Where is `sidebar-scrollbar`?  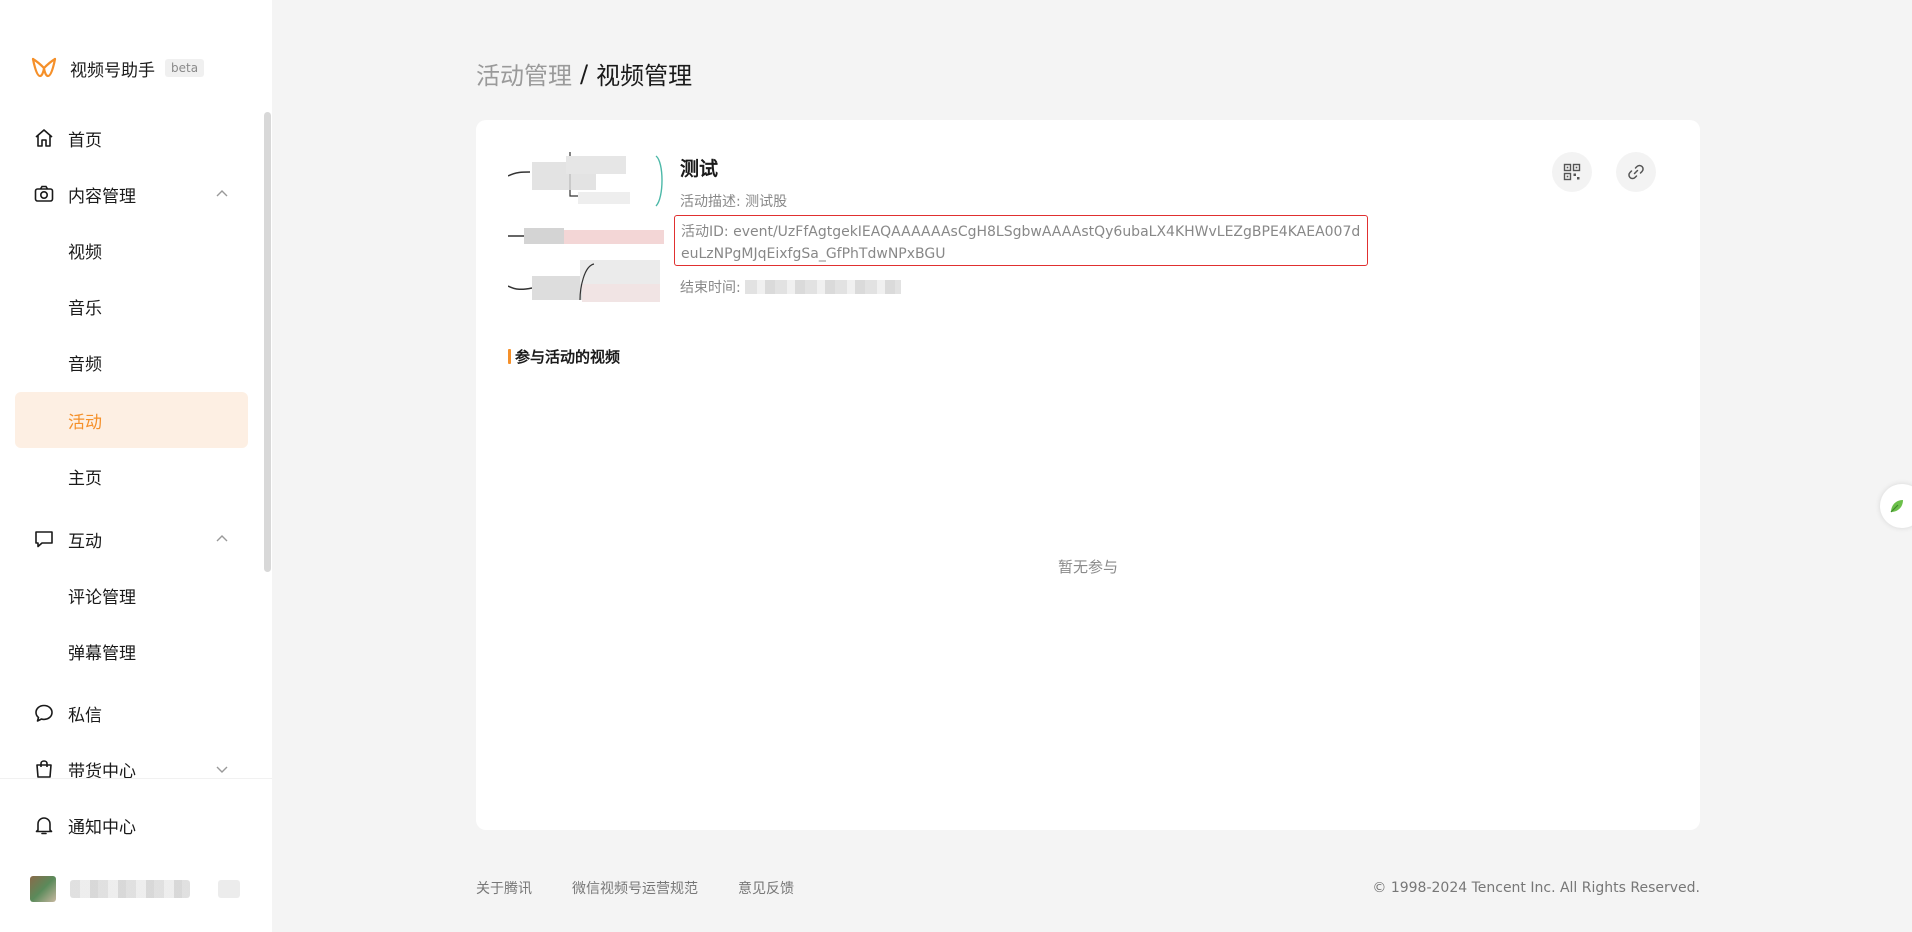
sidebar-scrollbar is located at coordinates (267, 342).